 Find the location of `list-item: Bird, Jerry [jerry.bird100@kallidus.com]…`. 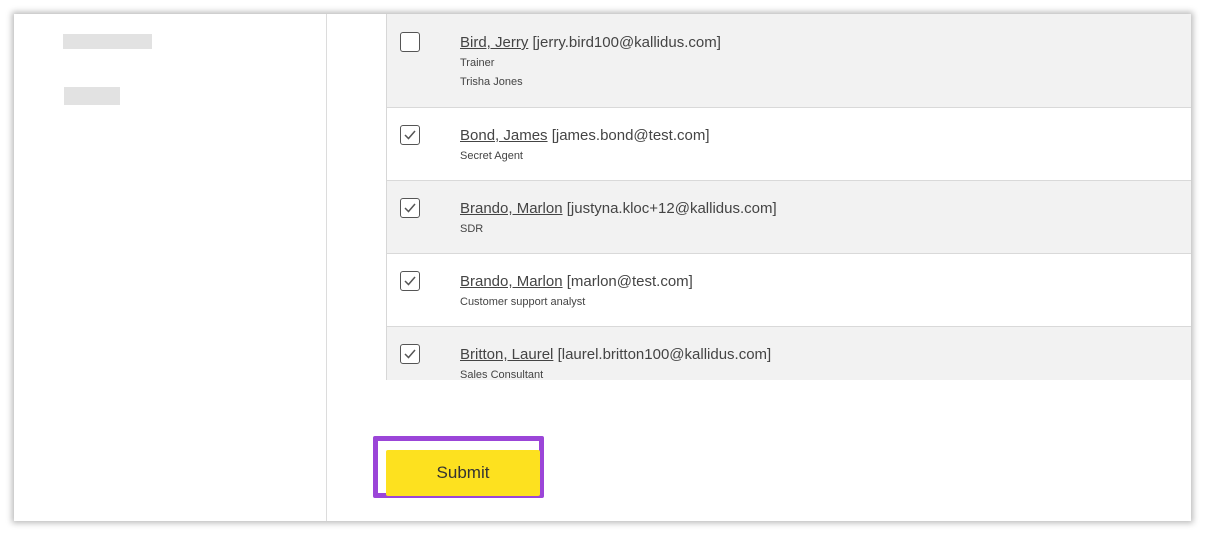

list-item: Bird, Jerry [jerry.bird100@kallidus.com]… is located at coordinates (789, 61).